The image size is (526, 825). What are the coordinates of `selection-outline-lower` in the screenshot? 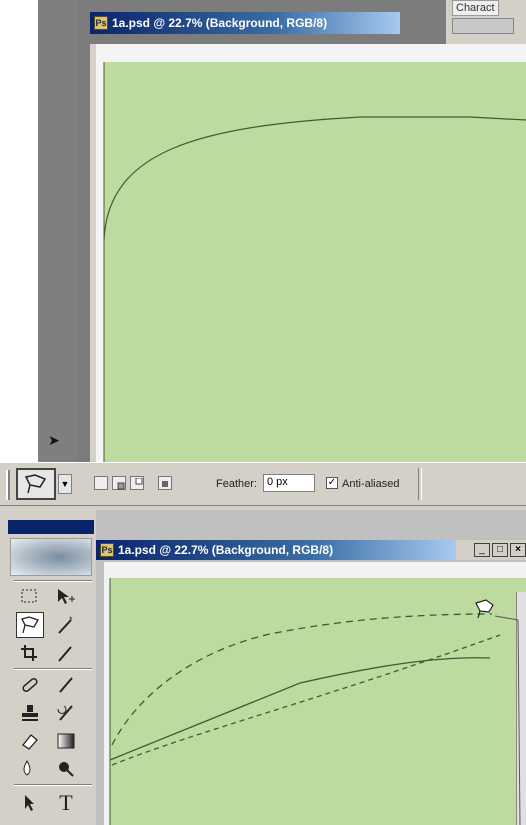 It's located at (306, 700).